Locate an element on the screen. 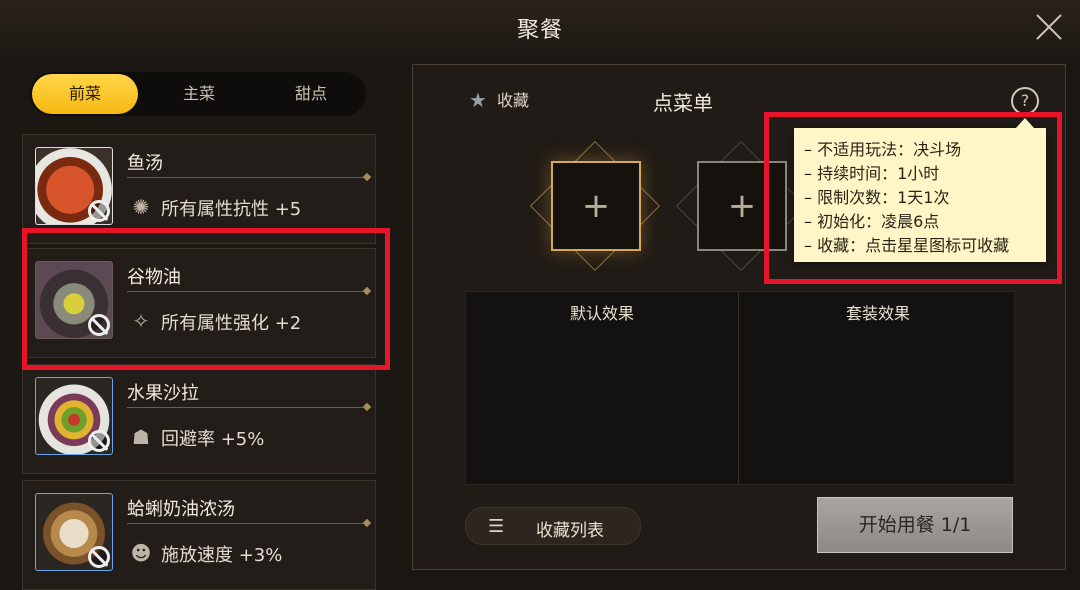 The image size is (1080, 590). add-icon: + is located at coordinates (596, 206).